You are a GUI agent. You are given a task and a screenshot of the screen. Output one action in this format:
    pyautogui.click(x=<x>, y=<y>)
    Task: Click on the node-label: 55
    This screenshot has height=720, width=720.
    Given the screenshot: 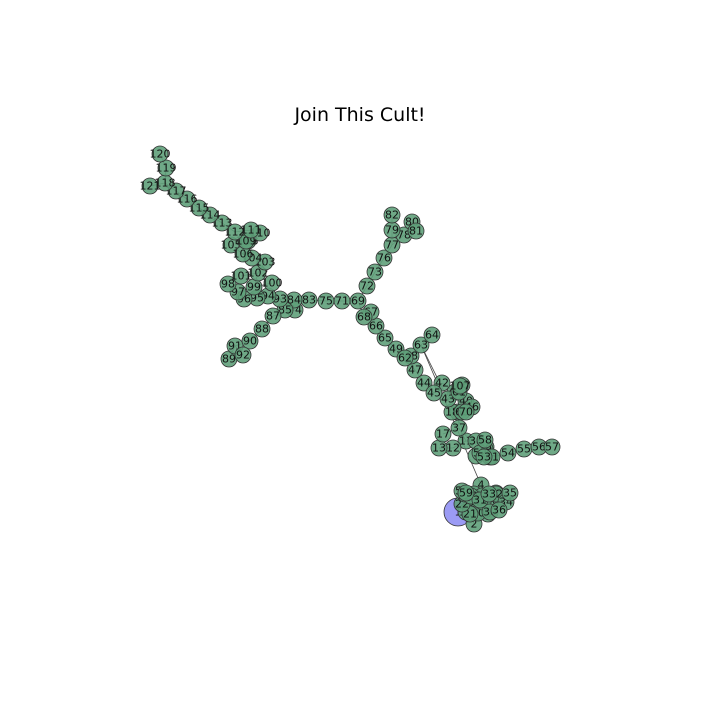 What is the action you would take?
    pyautogui.click(x=524, y=449)
    